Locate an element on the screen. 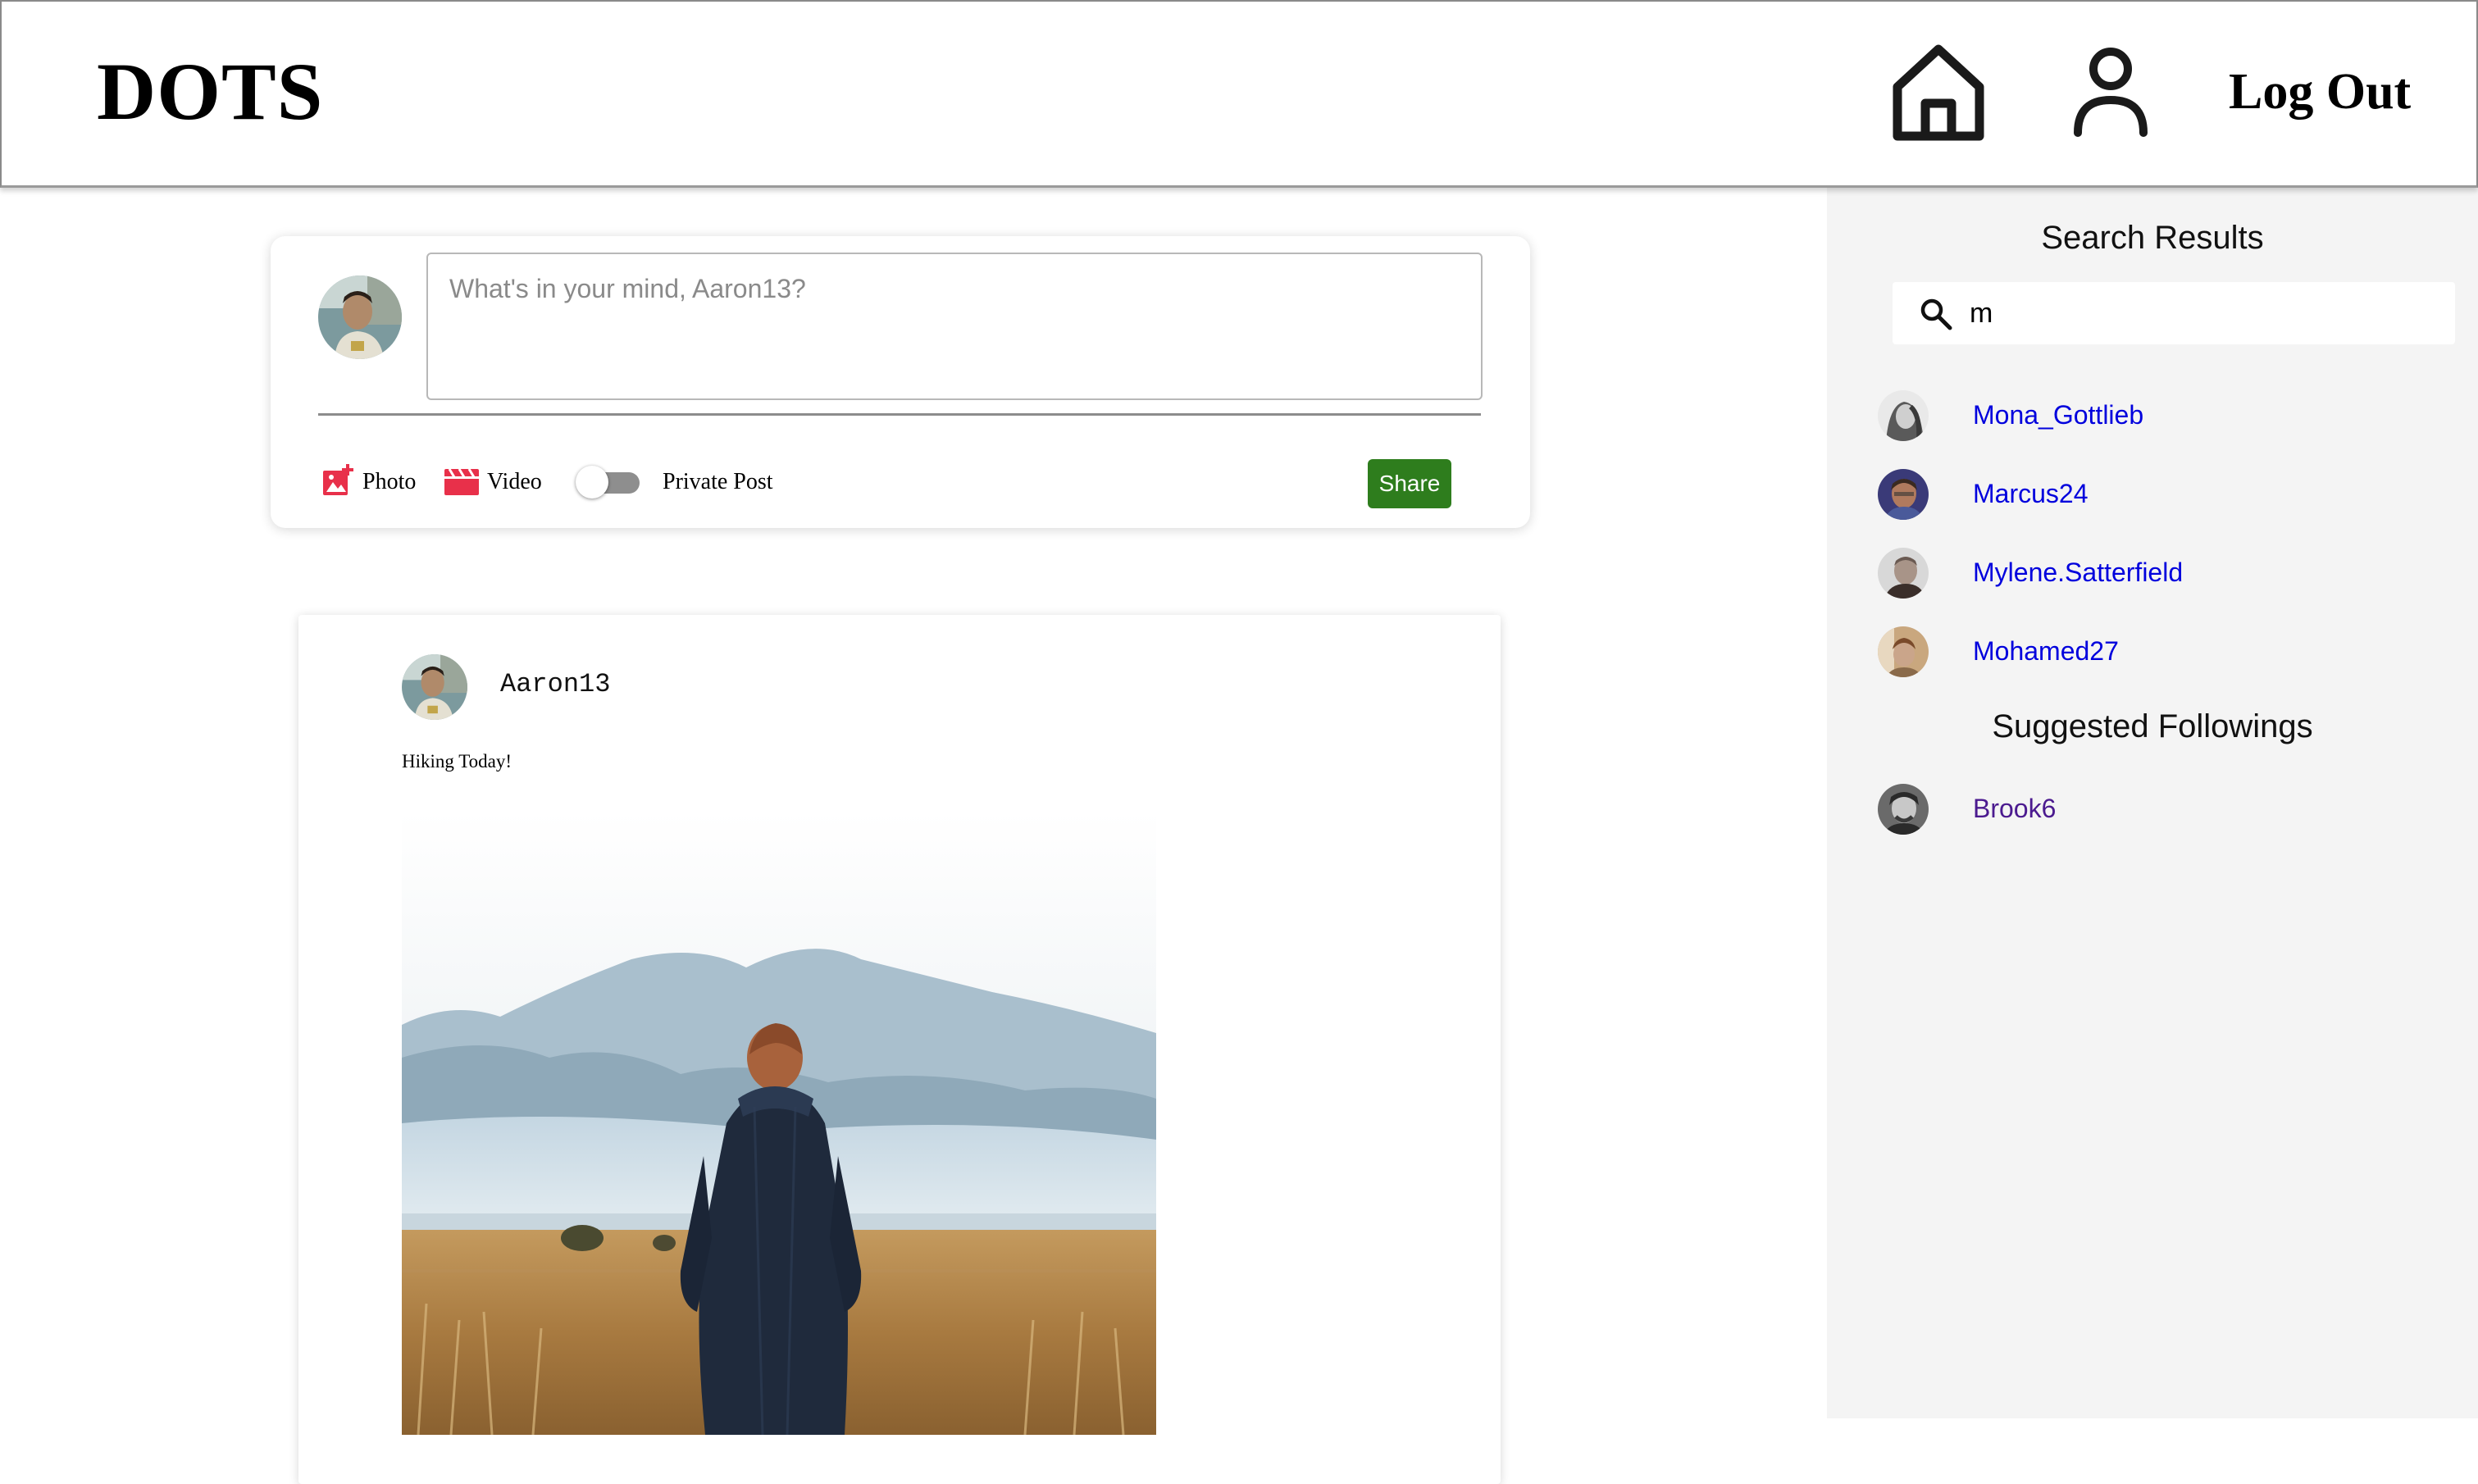 The image size is (2478, 1484). user-search-input is located at coordinates (2203, 313).